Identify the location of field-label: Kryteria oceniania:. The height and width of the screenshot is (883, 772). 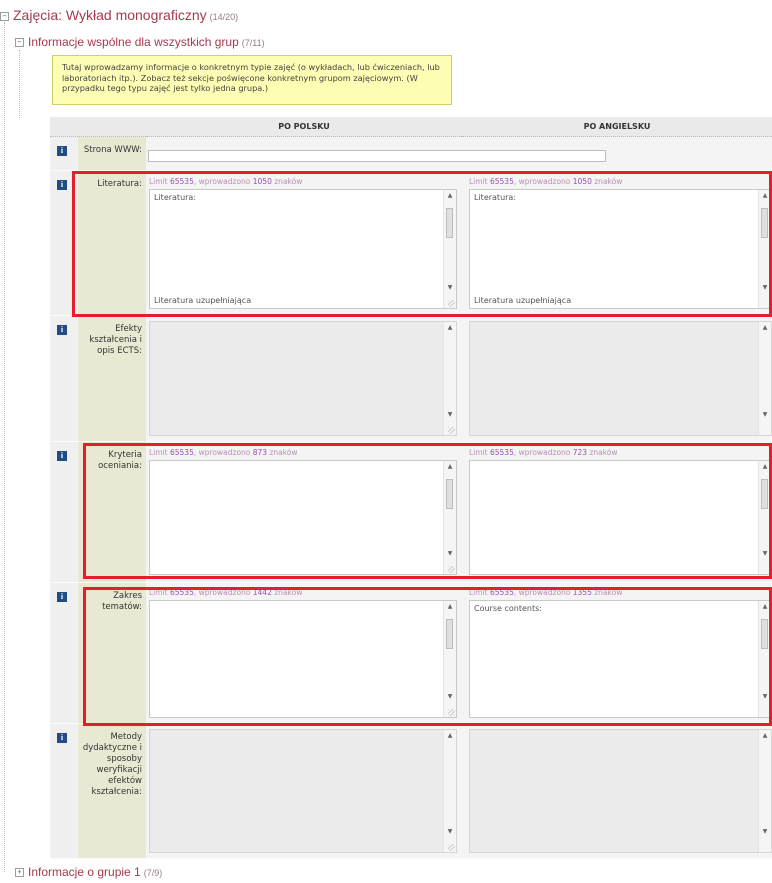
(120, 460).